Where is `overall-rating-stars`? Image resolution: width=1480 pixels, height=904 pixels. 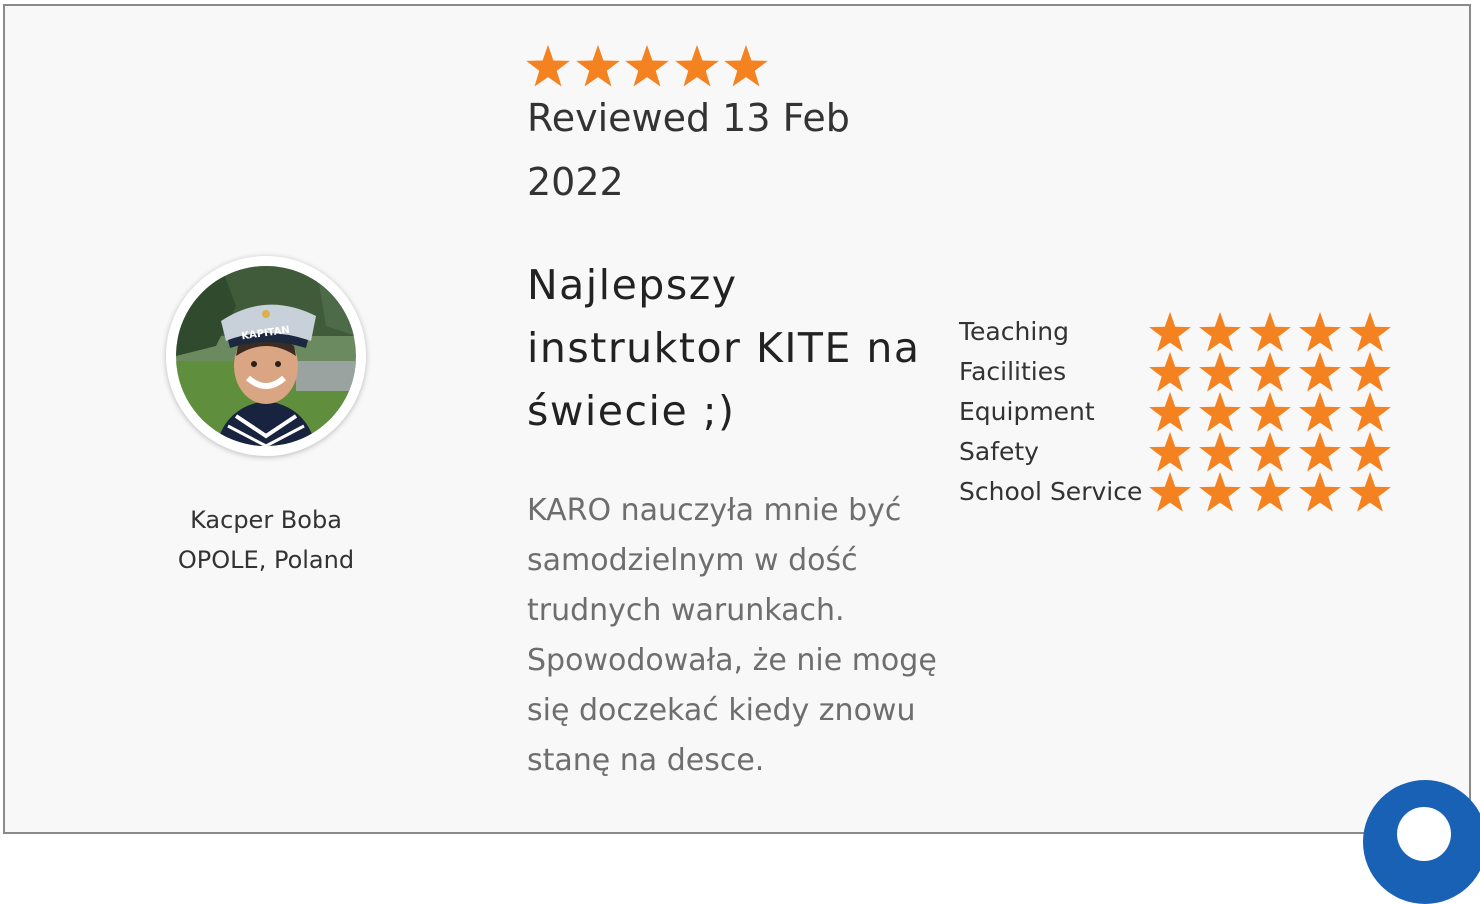
overall-rating-stars is located at coordinates (649, 67).